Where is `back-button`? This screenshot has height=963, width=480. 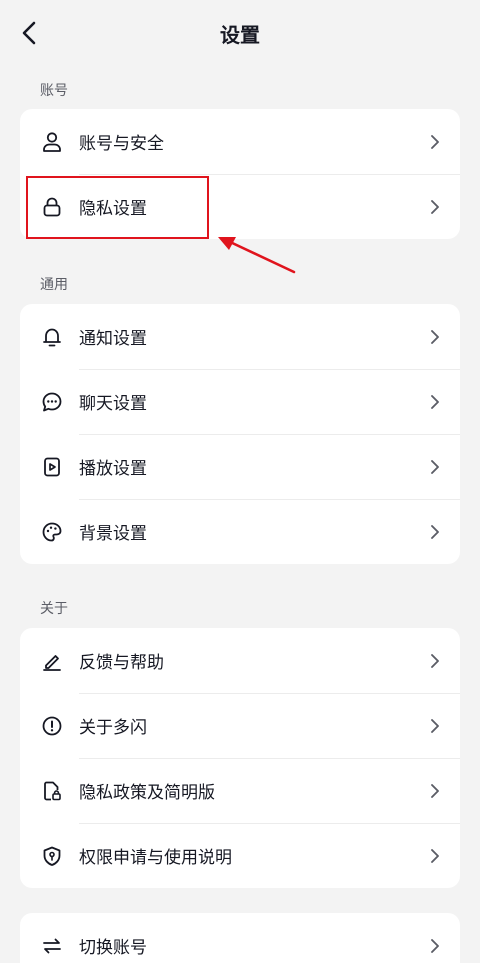 back-button is located at coordinates (29, 33).